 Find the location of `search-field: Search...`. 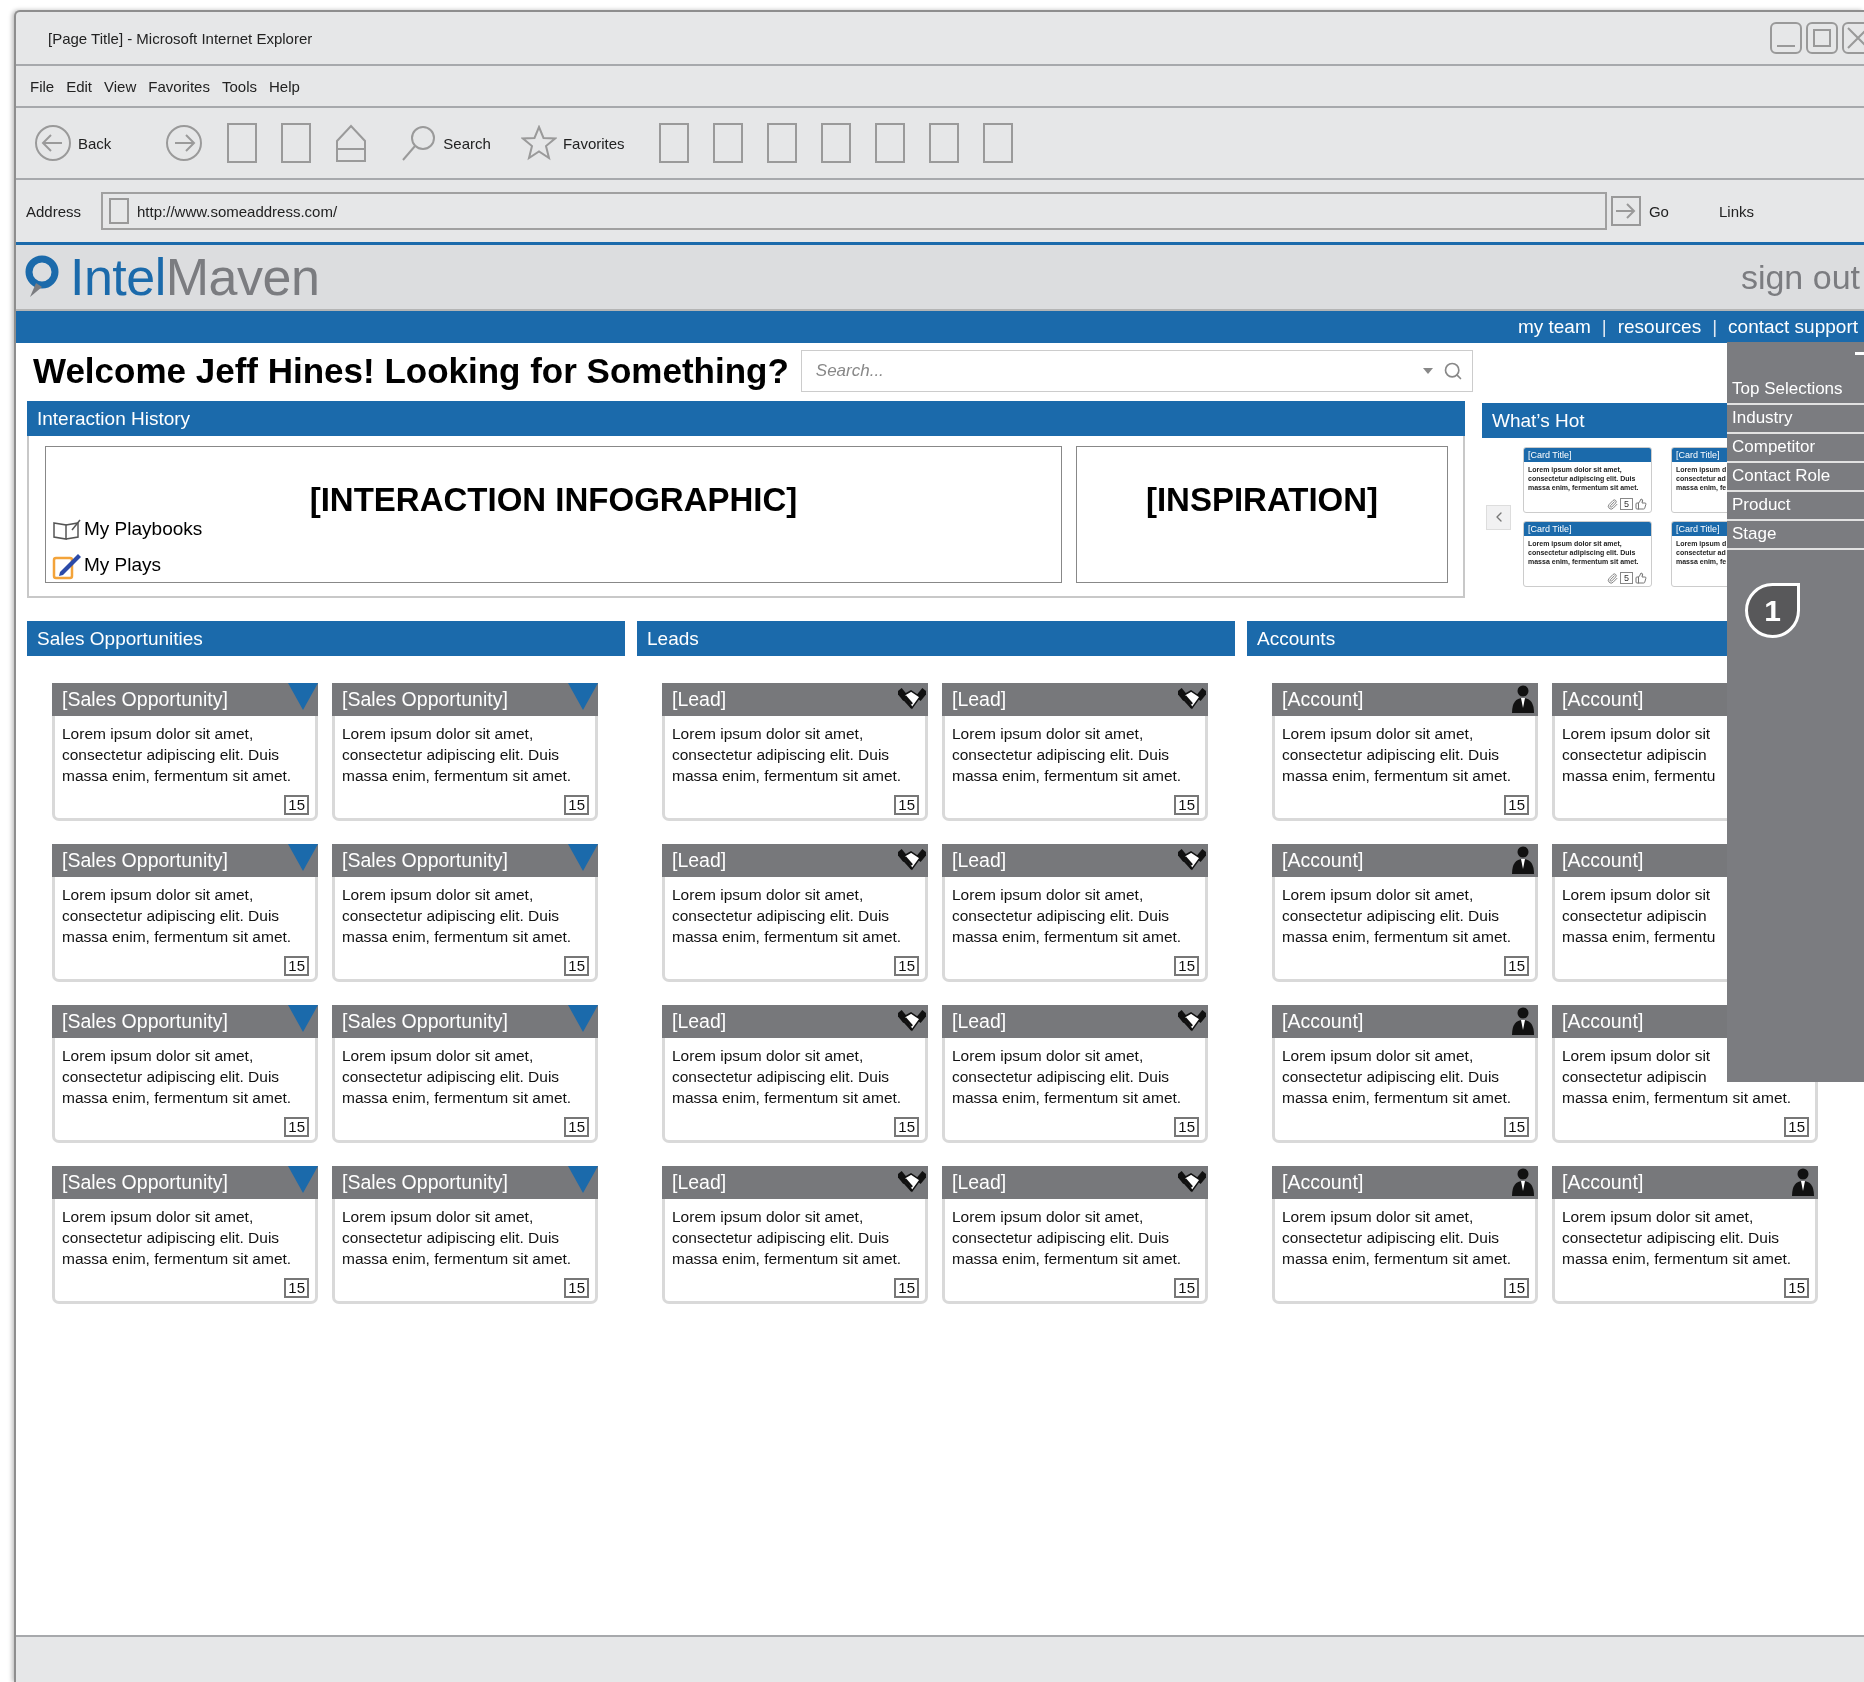

search-field: Search... is located at coordinates (1136, 371).